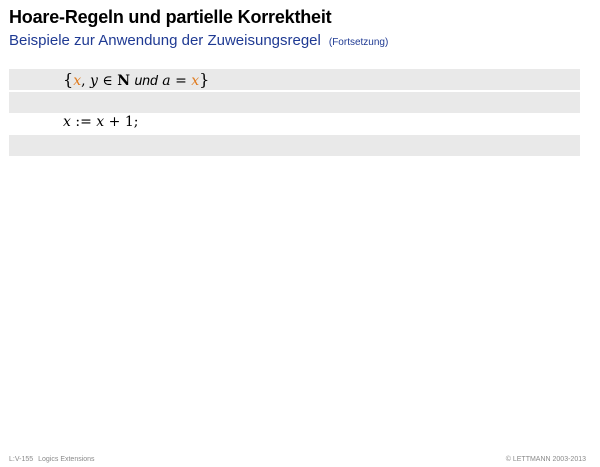  What do you see at coordinates (146, 80) in the screenshot?
I see `und-keyword: und` at bounding box center [146, 80].